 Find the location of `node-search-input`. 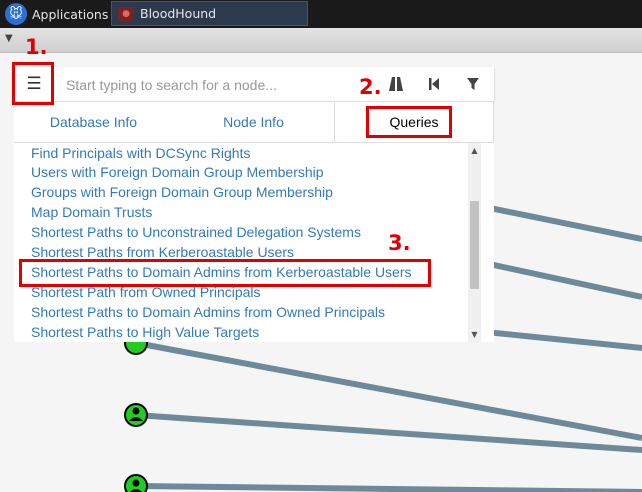

node-search-input is located at coordinates (216, 85).